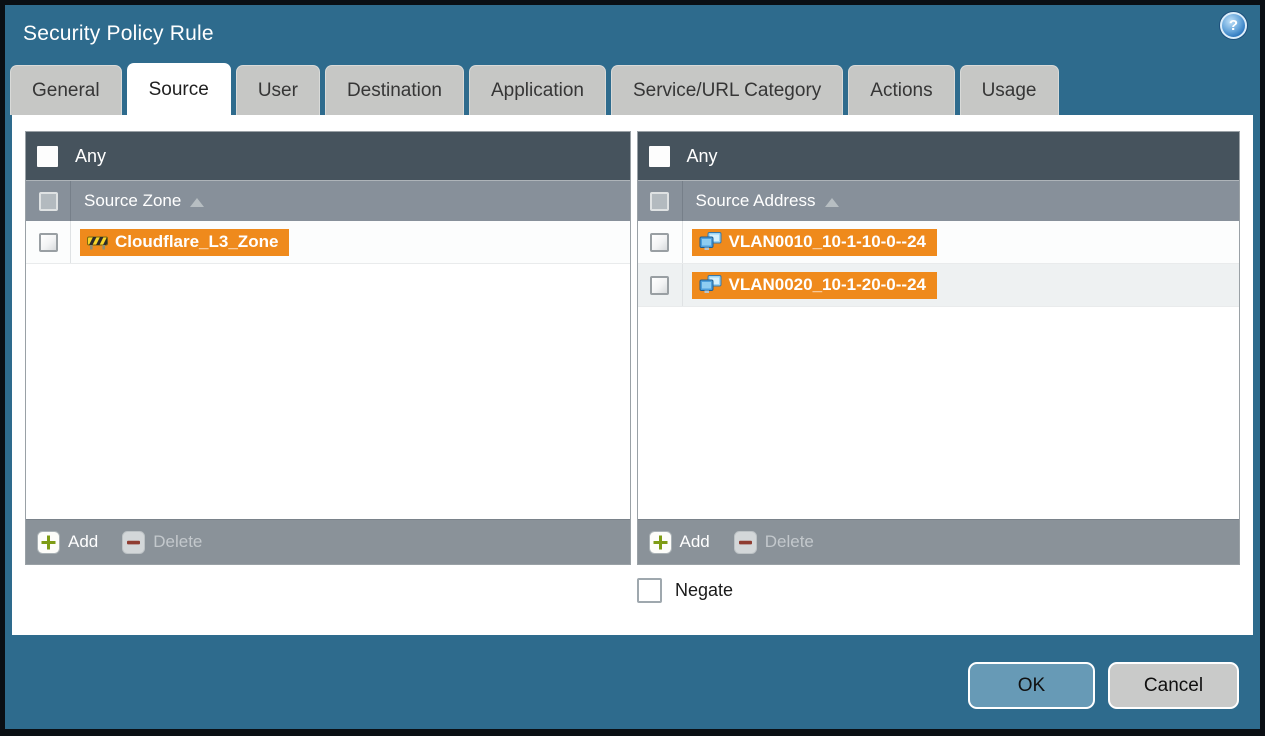 Image resolution: width=1265 pixels, height=736 pixels. What do you see at coordinates (755, 200) in the screenshot?
I see `source-address-column-title: Source Address` at bounding box center [755, 200].